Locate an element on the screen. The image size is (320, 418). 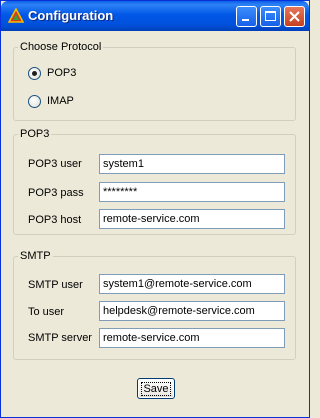
pop3-radio is located at coordinates (34, 73).